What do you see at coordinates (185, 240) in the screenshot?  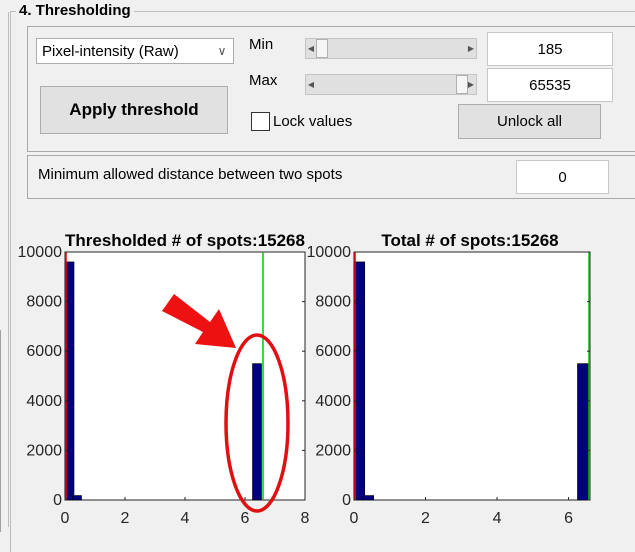 I see `chart-title: Thresholded # of spots:15268` at bounding box center [185, 240].